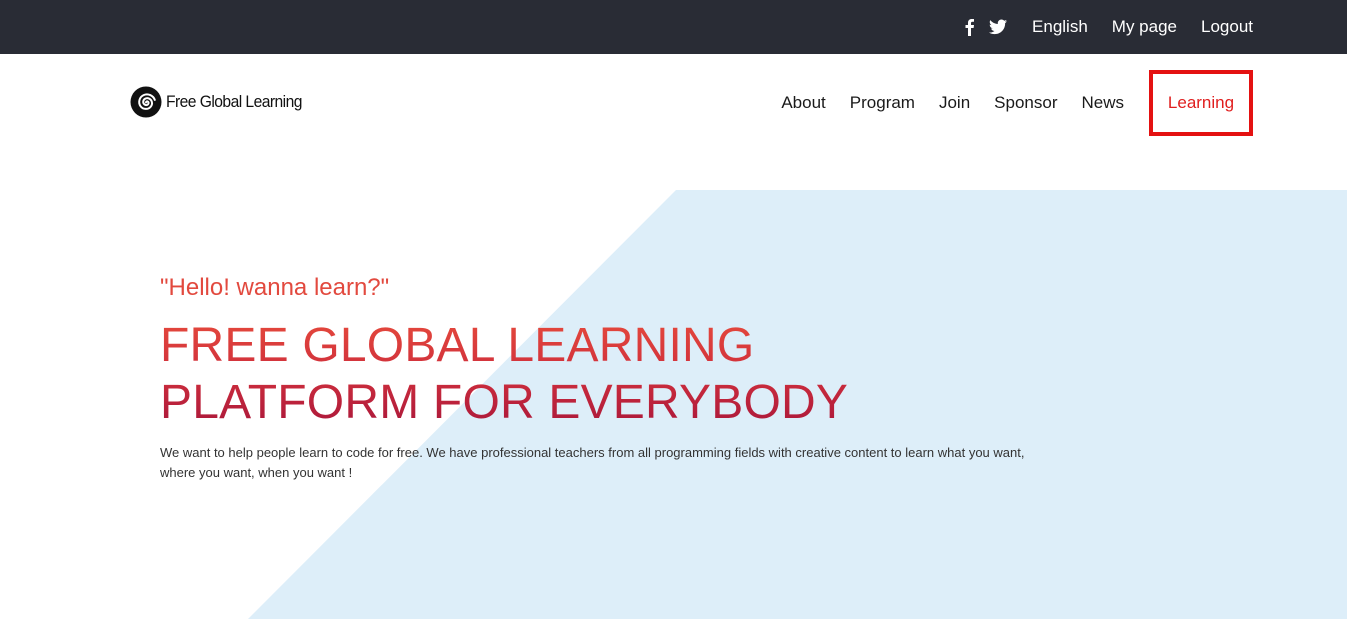 Image resolution: width=1347 pixels, height=619 pixels. I want to click on nav-learning: Learning, so click(1201, 103).